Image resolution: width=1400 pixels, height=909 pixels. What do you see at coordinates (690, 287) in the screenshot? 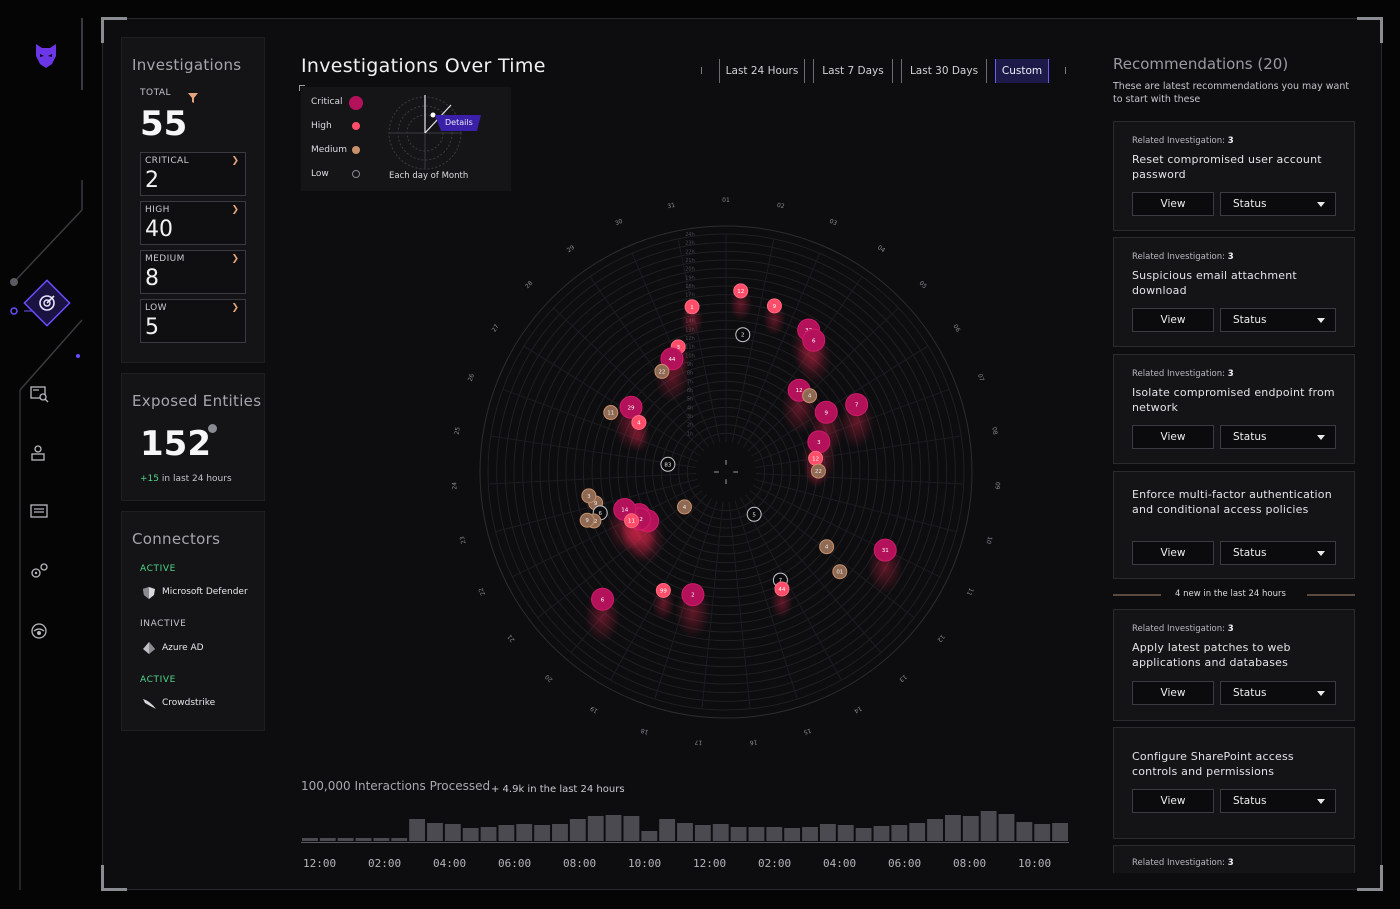
I see `hour-tick-label: 18h` at bounding box center [690, 287].